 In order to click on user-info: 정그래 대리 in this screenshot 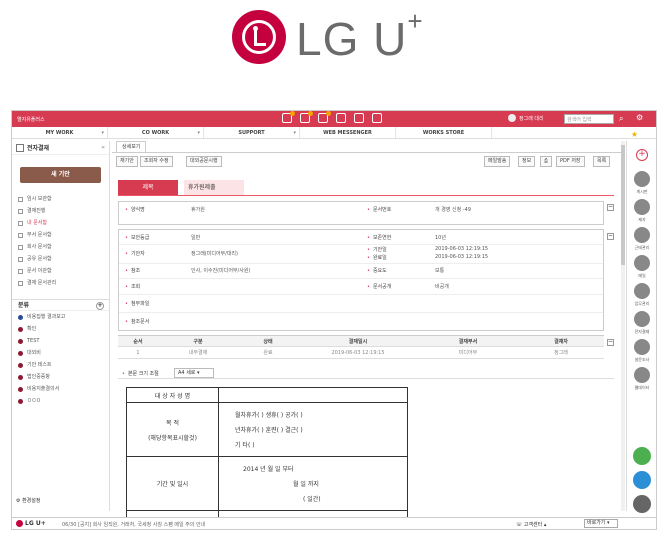, I will do `click(526, 118)`.